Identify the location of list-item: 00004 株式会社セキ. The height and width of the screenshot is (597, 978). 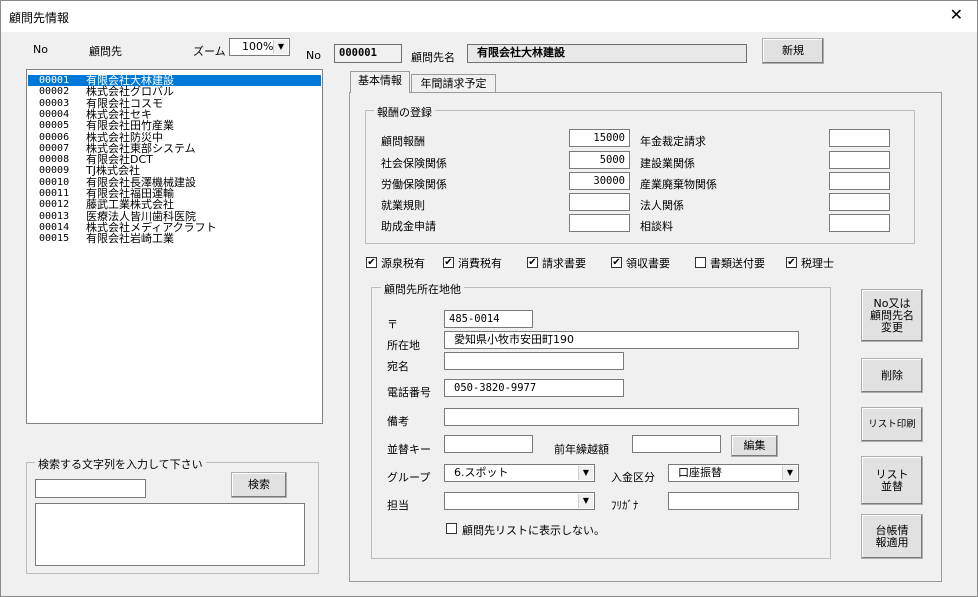
(174, 114).